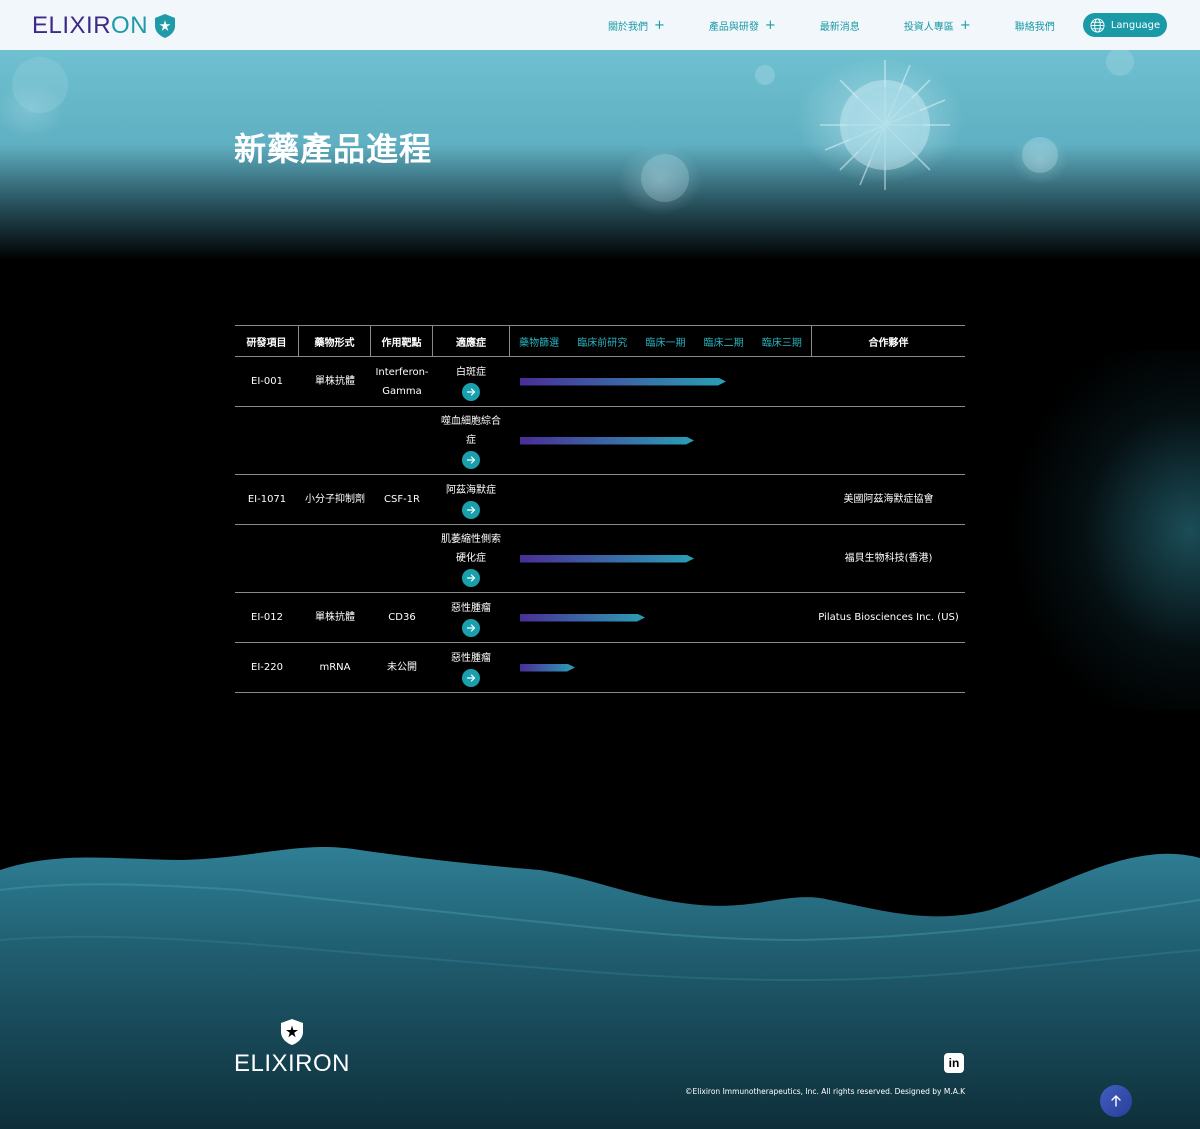 The width and height of the screenshot is (1200, 1129). I want to click on table-row: EI-1071 小分子抑制劑 CSF-1R 阿茲海默症美國阿茲海默症協會, so click(600, 500).